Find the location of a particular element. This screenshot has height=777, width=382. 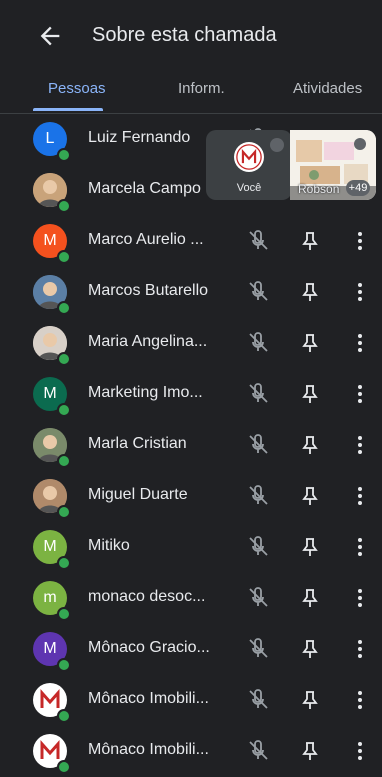

more-participants-badge: +49 is located at coordinates (358, 188).